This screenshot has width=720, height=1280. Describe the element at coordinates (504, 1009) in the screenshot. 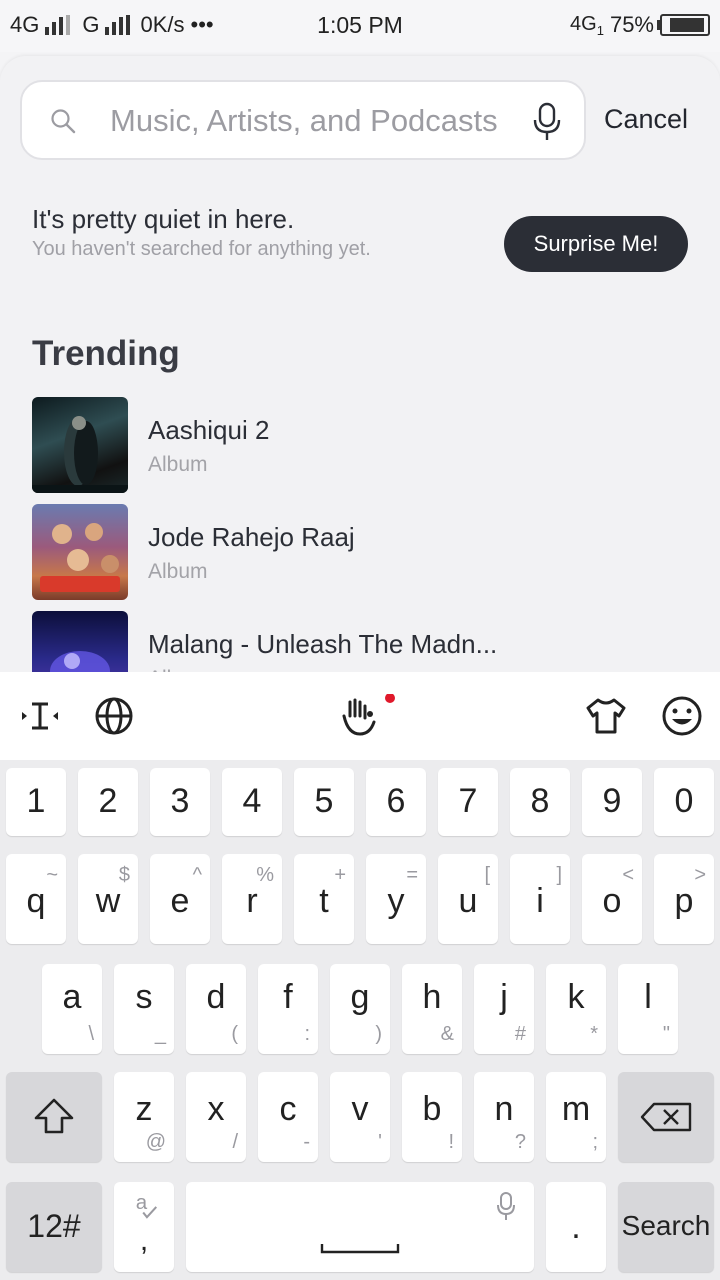

I see `key-j: j #` at that location.